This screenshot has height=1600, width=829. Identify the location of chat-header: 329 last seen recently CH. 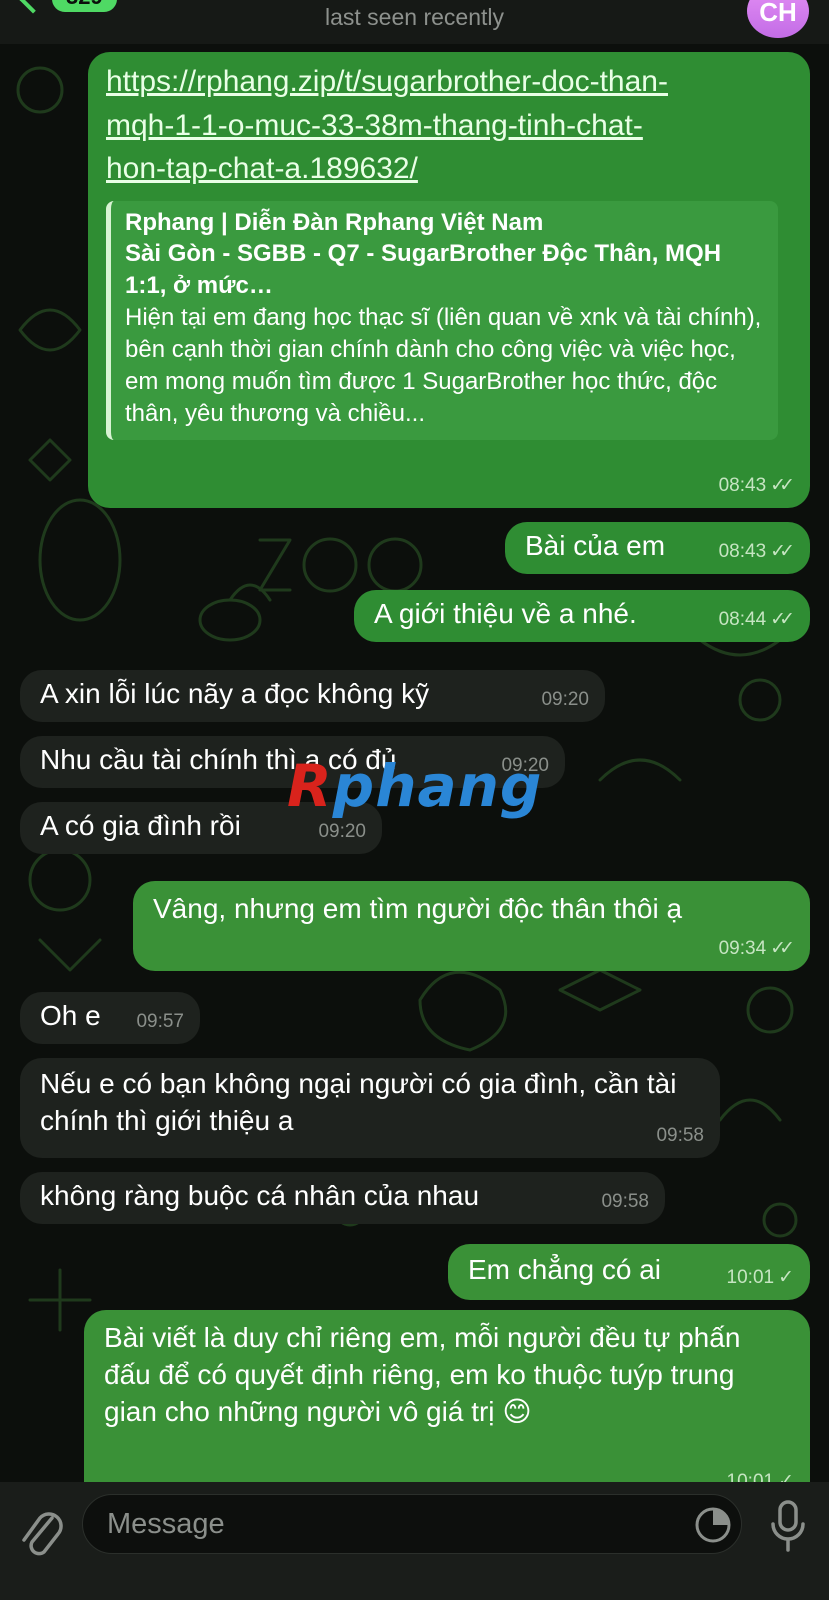
(414, 22).